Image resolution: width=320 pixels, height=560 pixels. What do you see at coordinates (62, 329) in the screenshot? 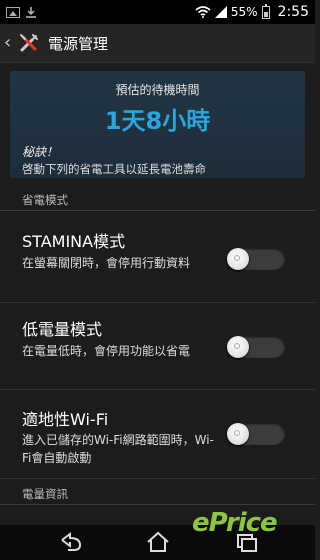
I see `setting-title: 低電量模式` at bounding box center [62, 329].